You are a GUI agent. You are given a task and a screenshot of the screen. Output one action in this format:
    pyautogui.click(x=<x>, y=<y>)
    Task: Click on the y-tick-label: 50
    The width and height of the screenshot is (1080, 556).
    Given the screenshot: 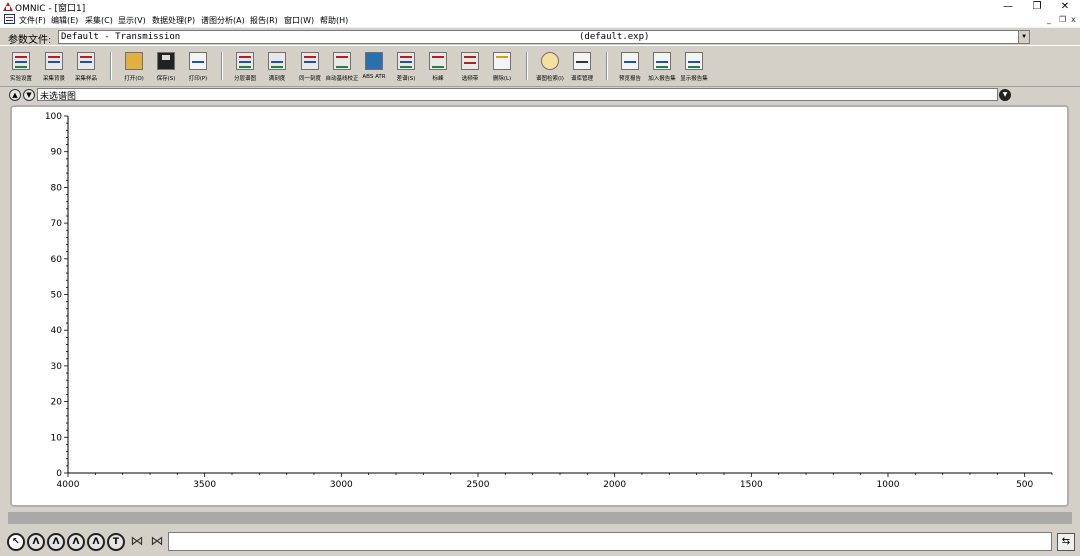 What is the action you would take?
    pyautogui.click(x=57, y=296)
    